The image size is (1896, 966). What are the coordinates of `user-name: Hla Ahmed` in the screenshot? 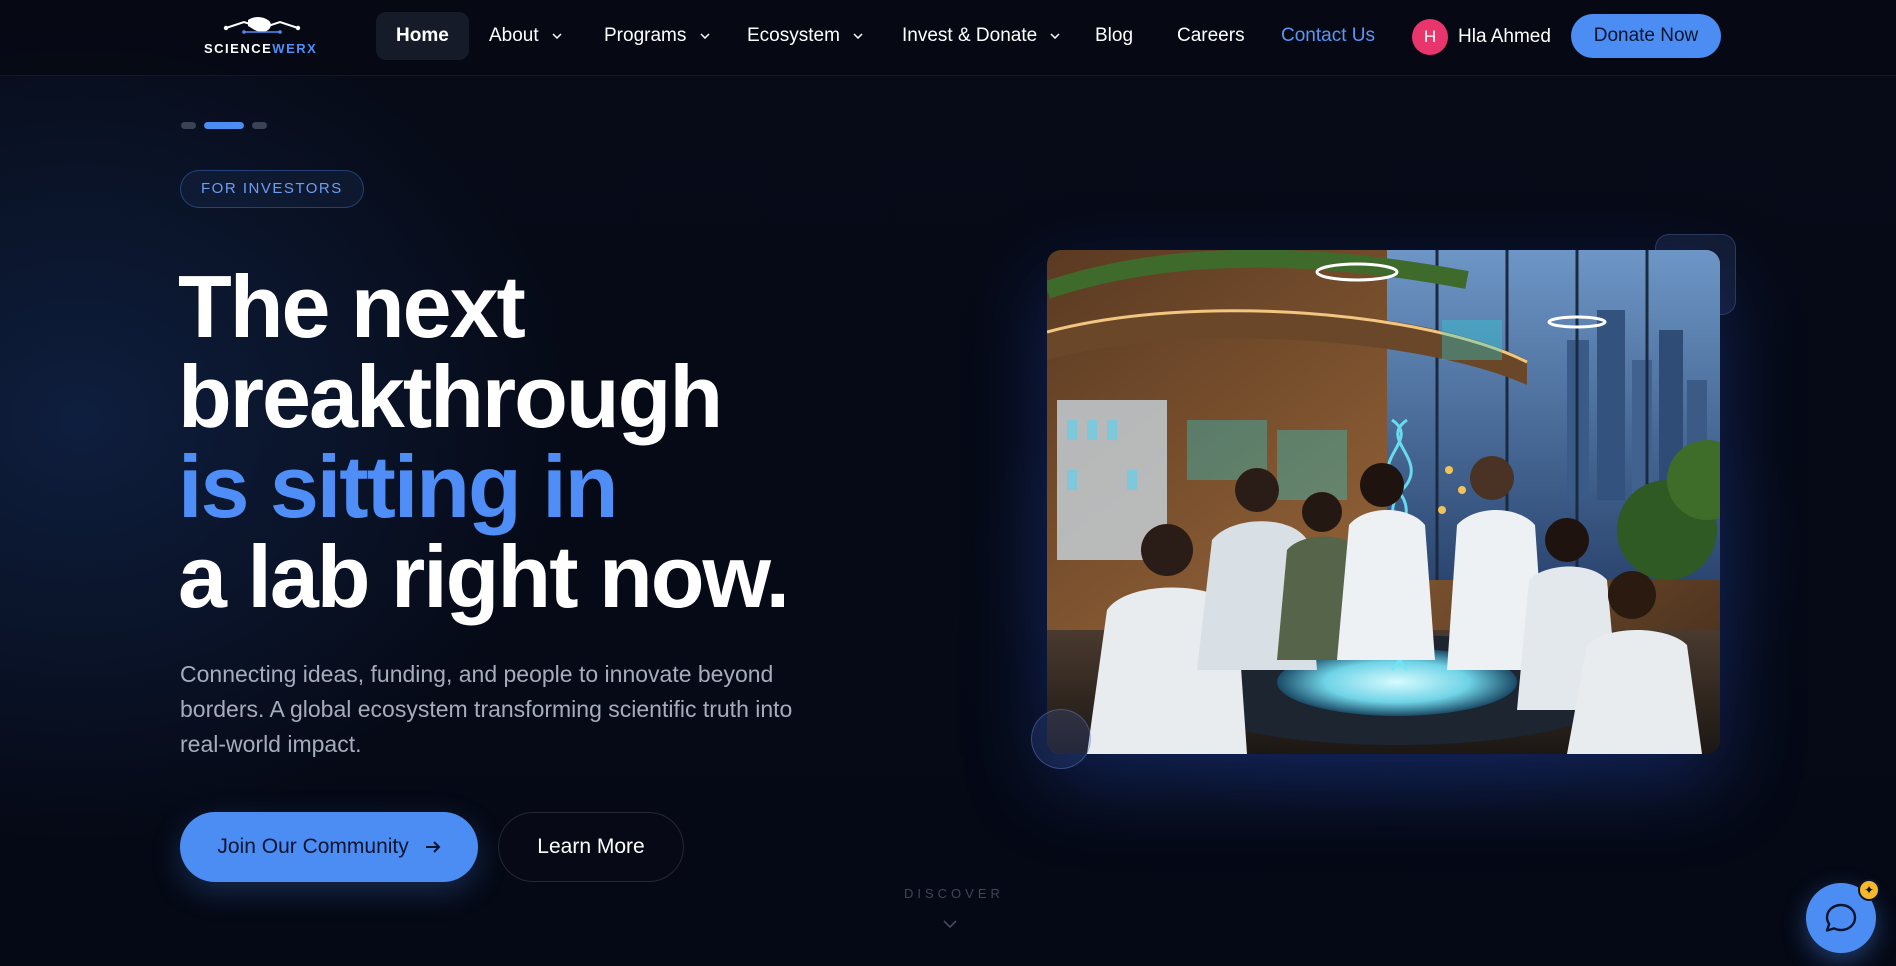 It's located at (1504, 36).